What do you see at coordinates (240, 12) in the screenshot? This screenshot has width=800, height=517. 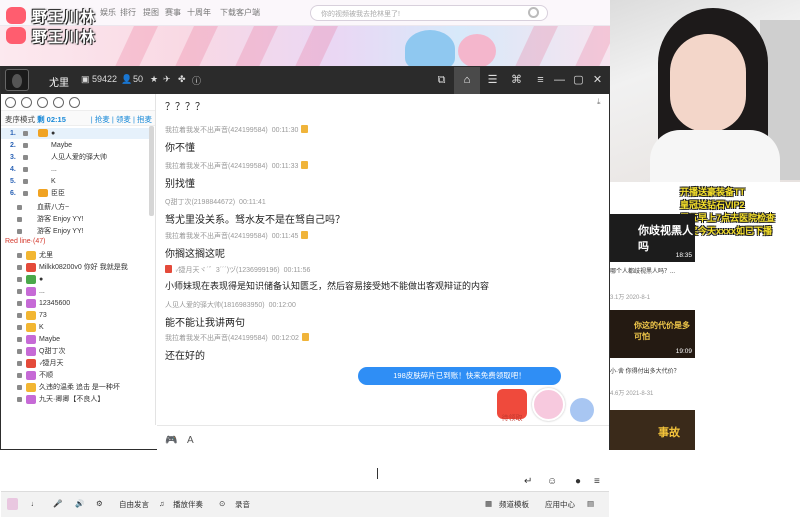 I see `nav-link-download: 下载客户端` at bounding box center [240, 12].